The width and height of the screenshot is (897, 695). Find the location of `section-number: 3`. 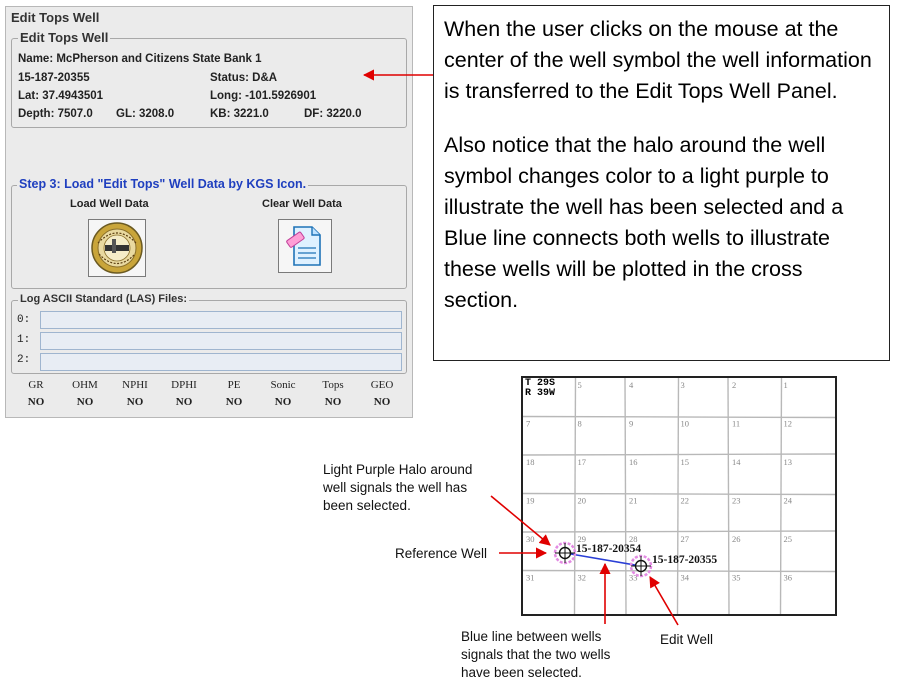

section-number: 3 is located at coordinates (683, 385).